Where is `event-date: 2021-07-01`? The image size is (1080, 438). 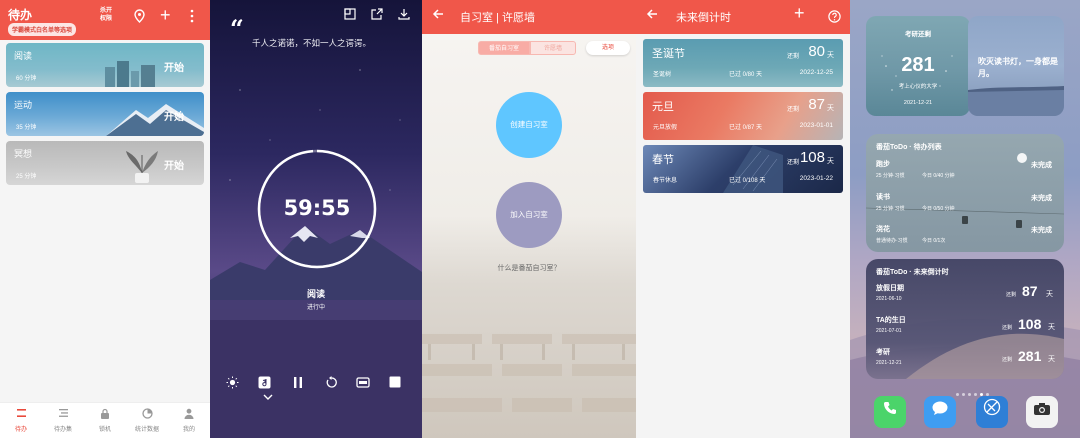
event-date: 2021-07-01 is located at coordinates (889, 331).